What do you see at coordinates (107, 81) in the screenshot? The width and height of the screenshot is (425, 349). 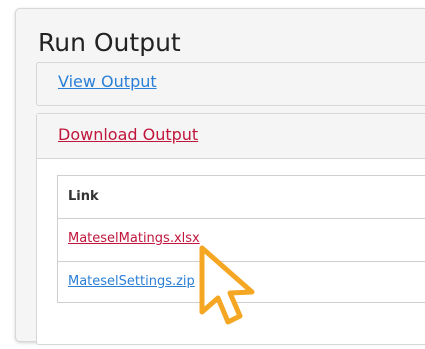 I see `view-output-link: View Output` at bounding box center [107, 81].